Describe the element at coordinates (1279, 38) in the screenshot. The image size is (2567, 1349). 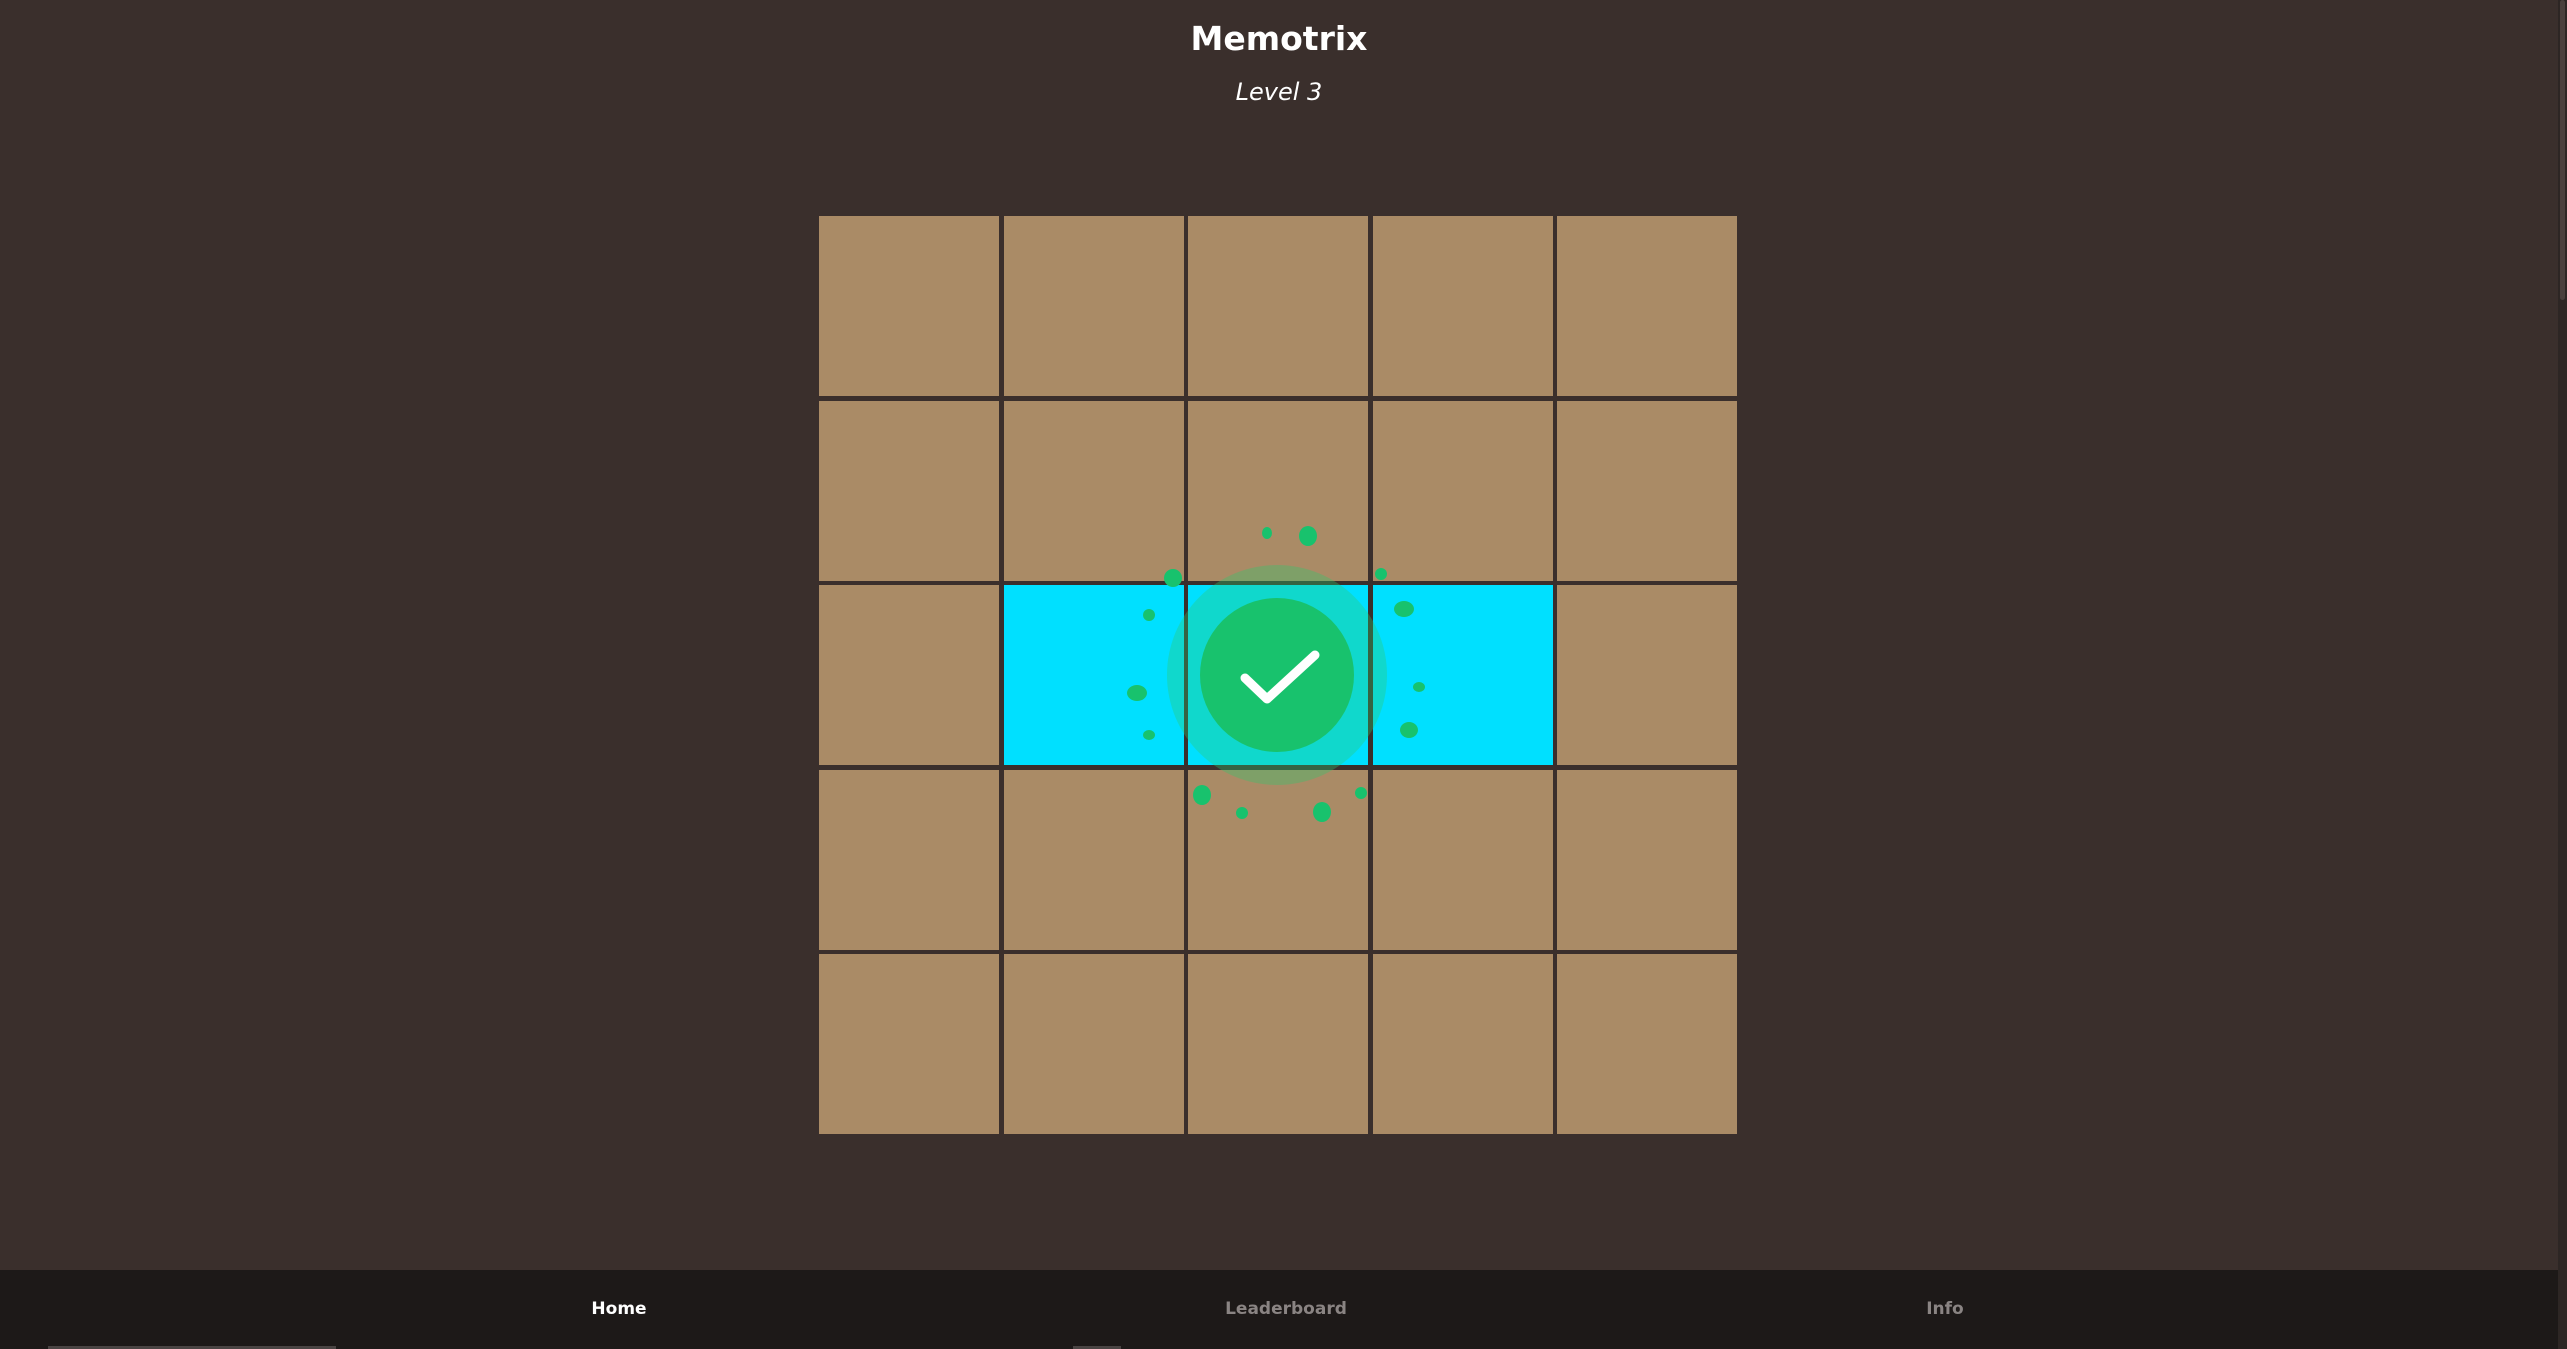
I see `app-title: Memotrix` at that location.